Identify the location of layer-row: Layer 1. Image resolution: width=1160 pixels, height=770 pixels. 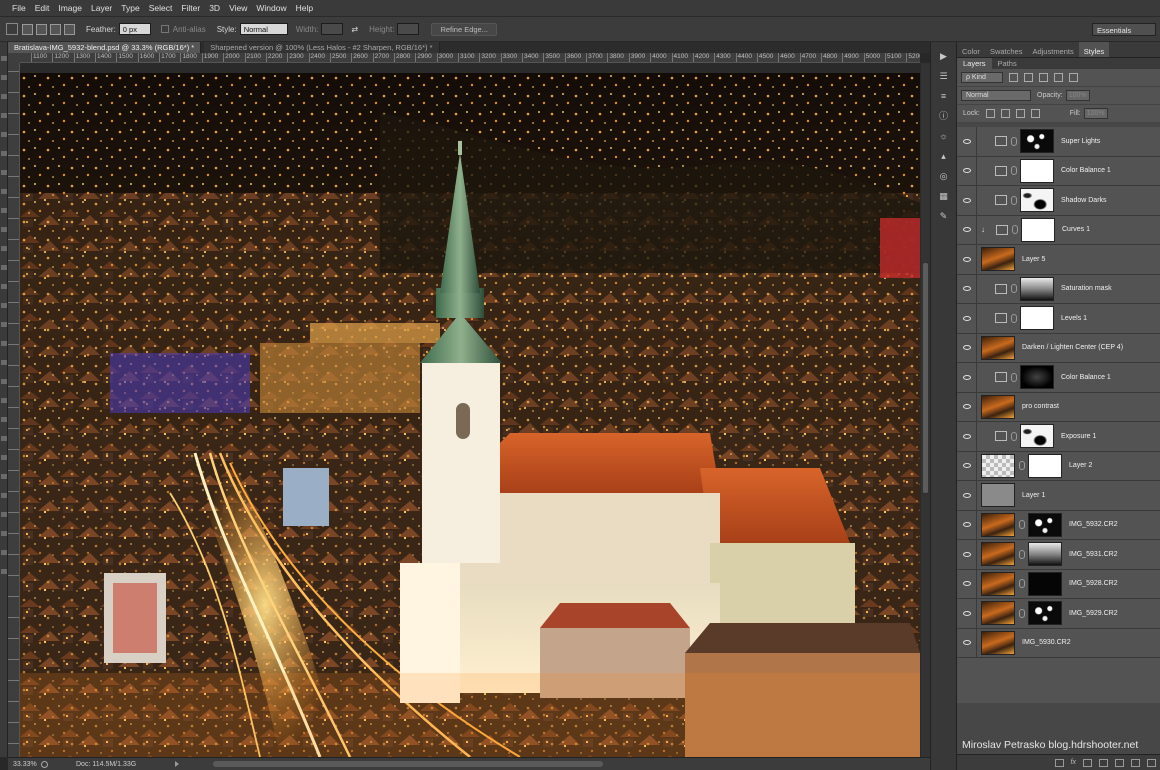
(1058, 495).